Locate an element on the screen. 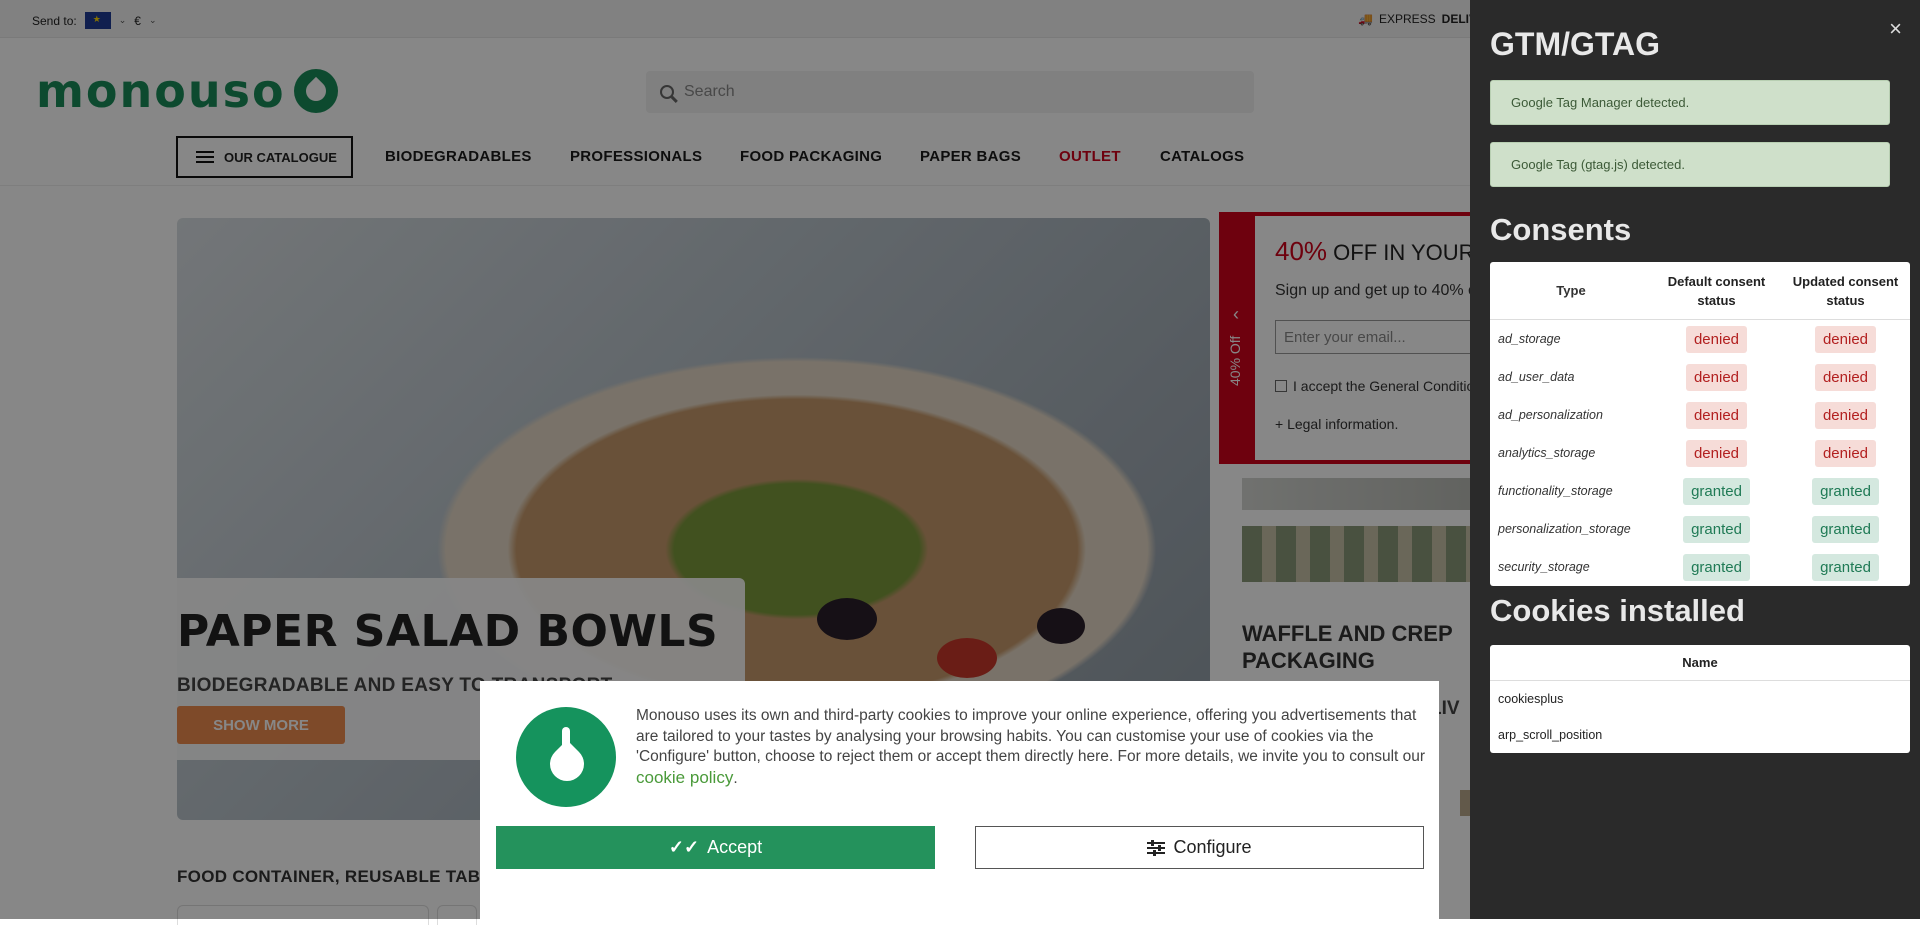 The width and height of the screenshot is (1920, 925). table-row: ad_user_data denied denied is located at coordinates (1700, 377).